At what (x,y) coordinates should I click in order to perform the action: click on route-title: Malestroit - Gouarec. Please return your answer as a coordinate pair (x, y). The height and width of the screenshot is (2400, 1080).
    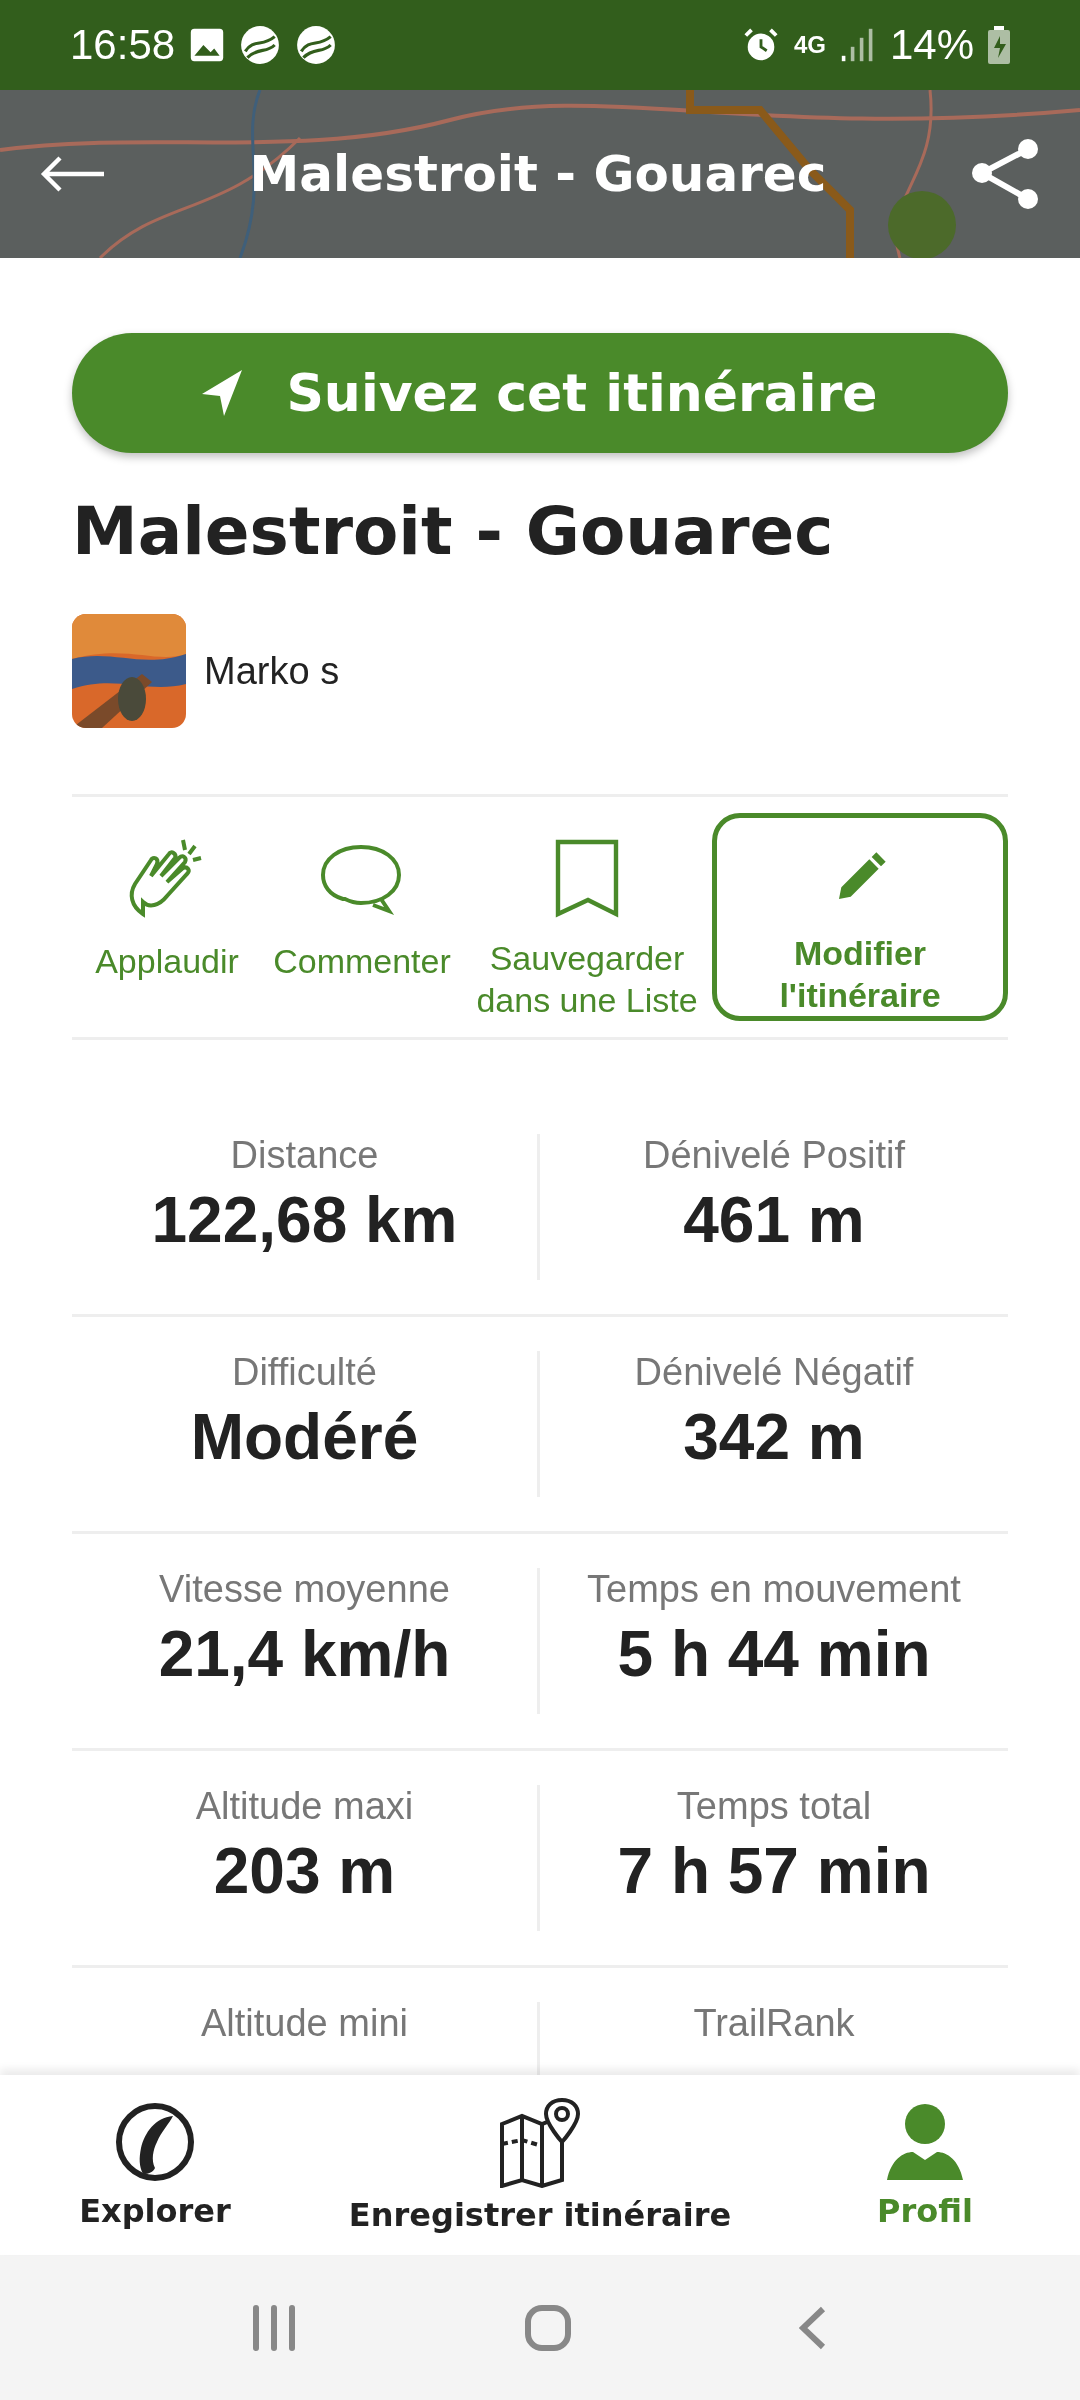
    Looking at the image, I should click on (453, 531).